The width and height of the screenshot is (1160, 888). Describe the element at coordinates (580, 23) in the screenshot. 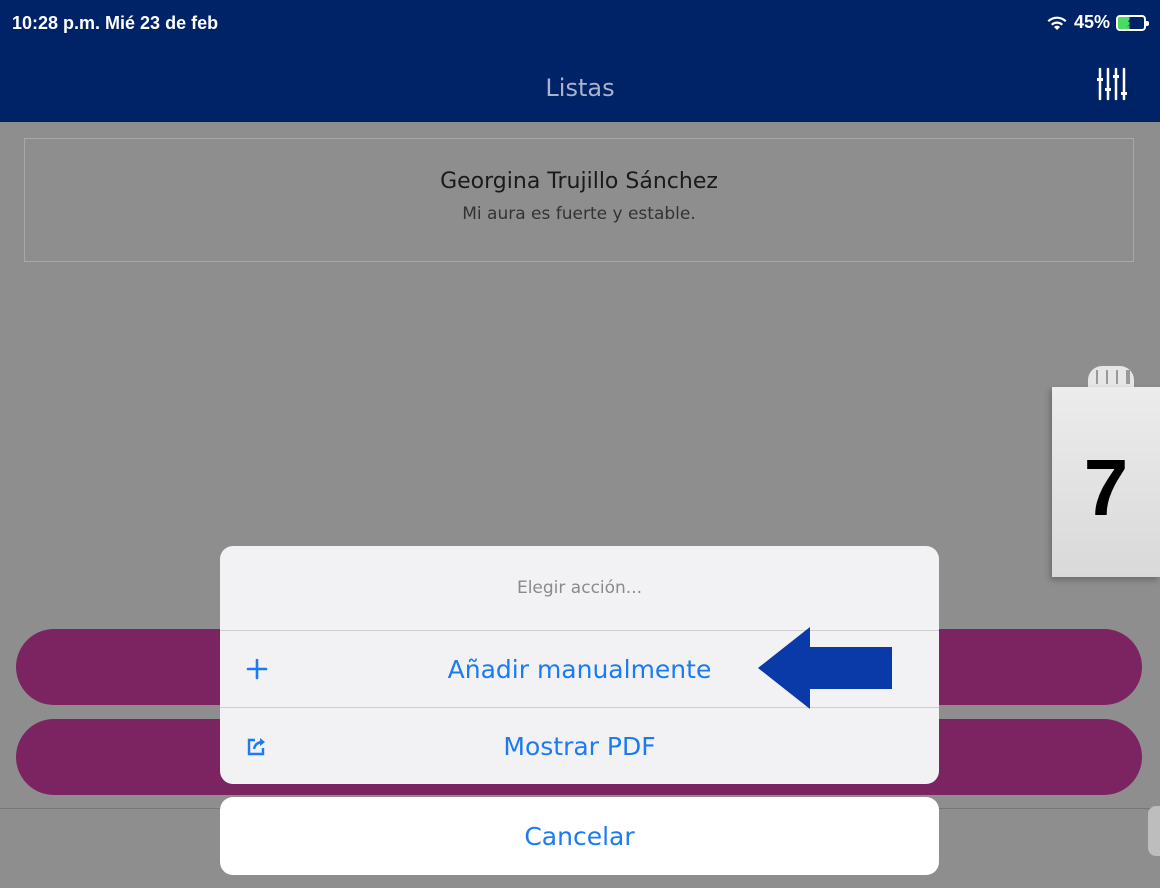

I see `status-bar: 10:28 p.m. Mié 23 de feb 45% ⚡` at that location.